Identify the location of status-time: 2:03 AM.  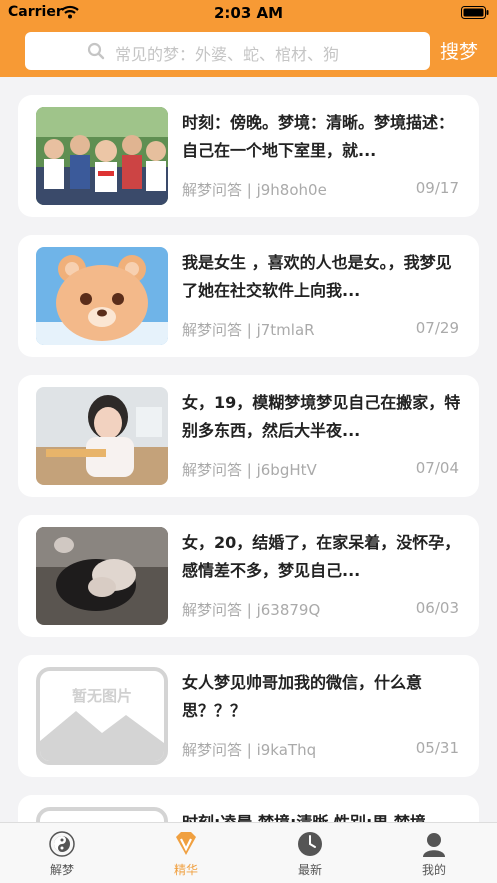
(248, 13).